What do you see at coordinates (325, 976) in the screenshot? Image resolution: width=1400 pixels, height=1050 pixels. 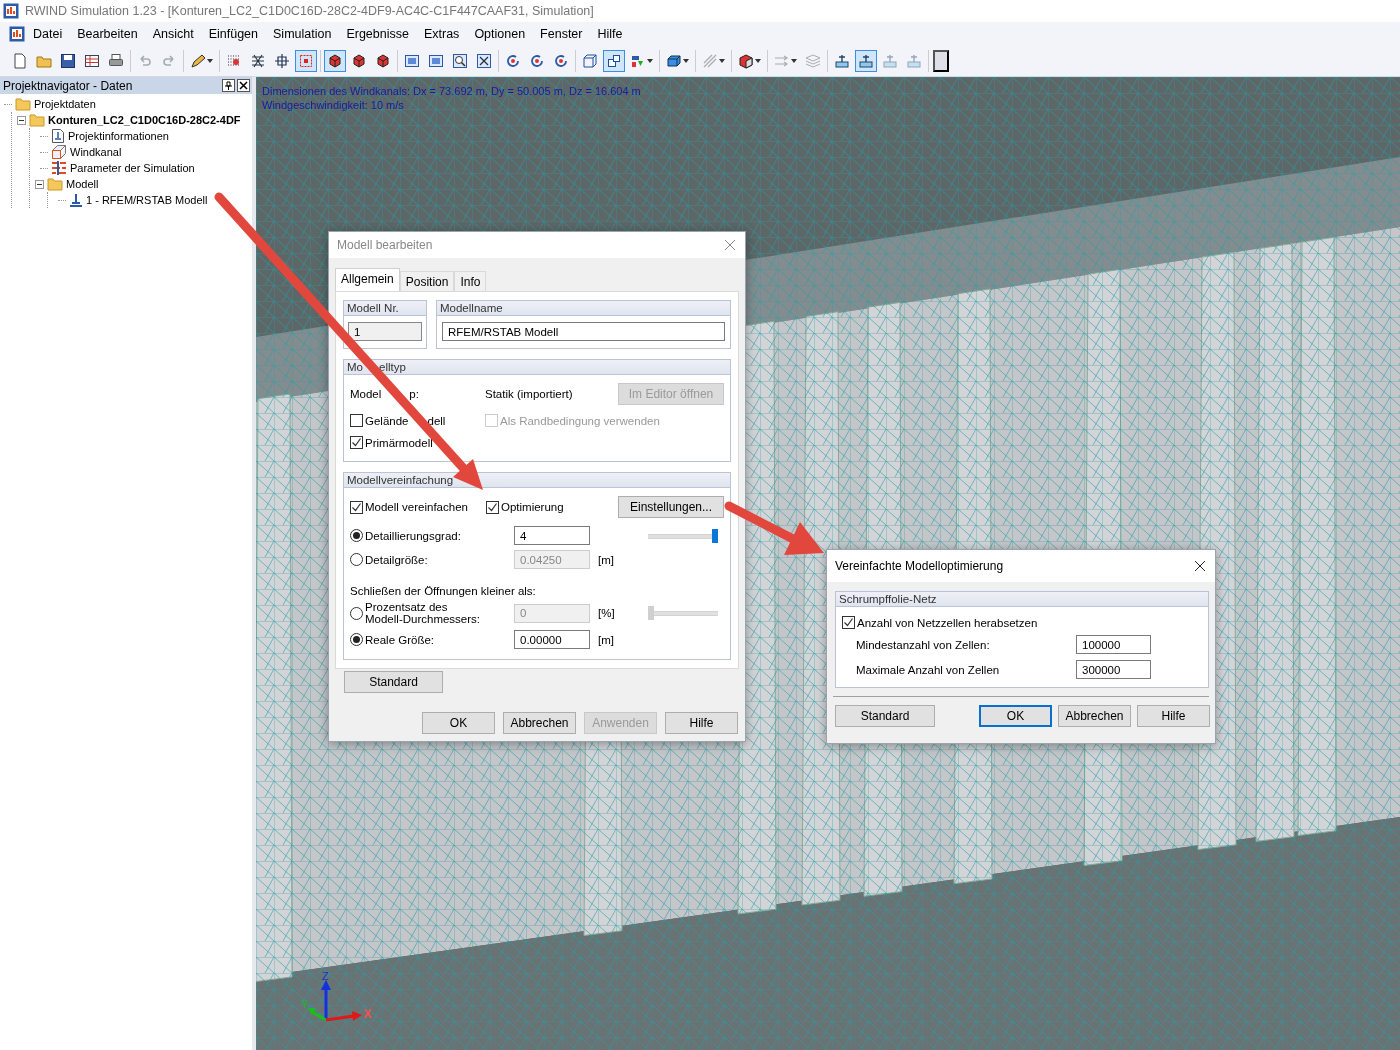 I see `axis-label: Z` at bounding box center [325, 976].